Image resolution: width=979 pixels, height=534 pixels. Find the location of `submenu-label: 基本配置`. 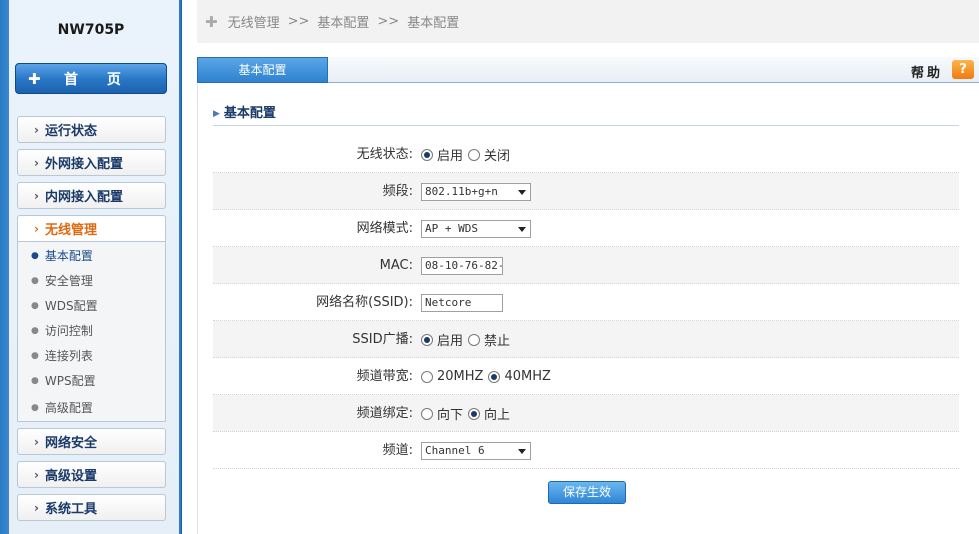

submenu-label: 基本配置 is located at coordinates (68, 256).